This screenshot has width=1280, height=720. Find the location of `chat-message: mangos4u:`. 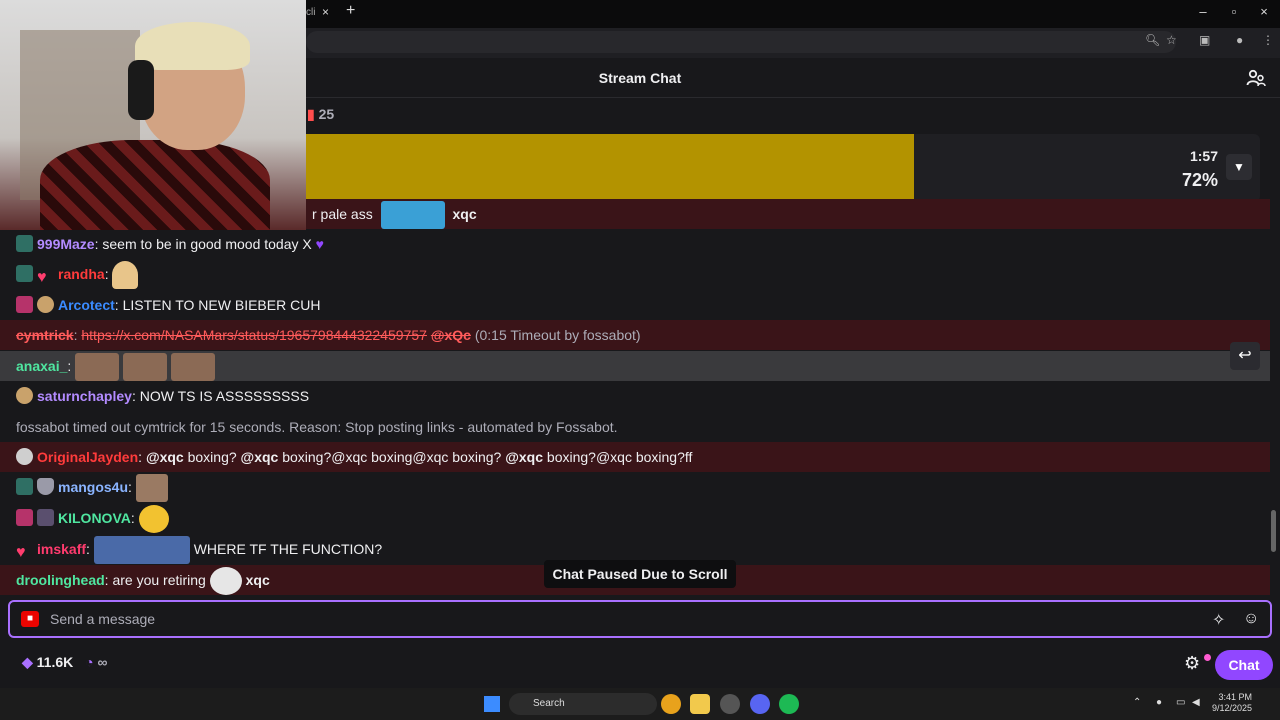

chat-message: mangos4u: is located at coordinates (635, 487).